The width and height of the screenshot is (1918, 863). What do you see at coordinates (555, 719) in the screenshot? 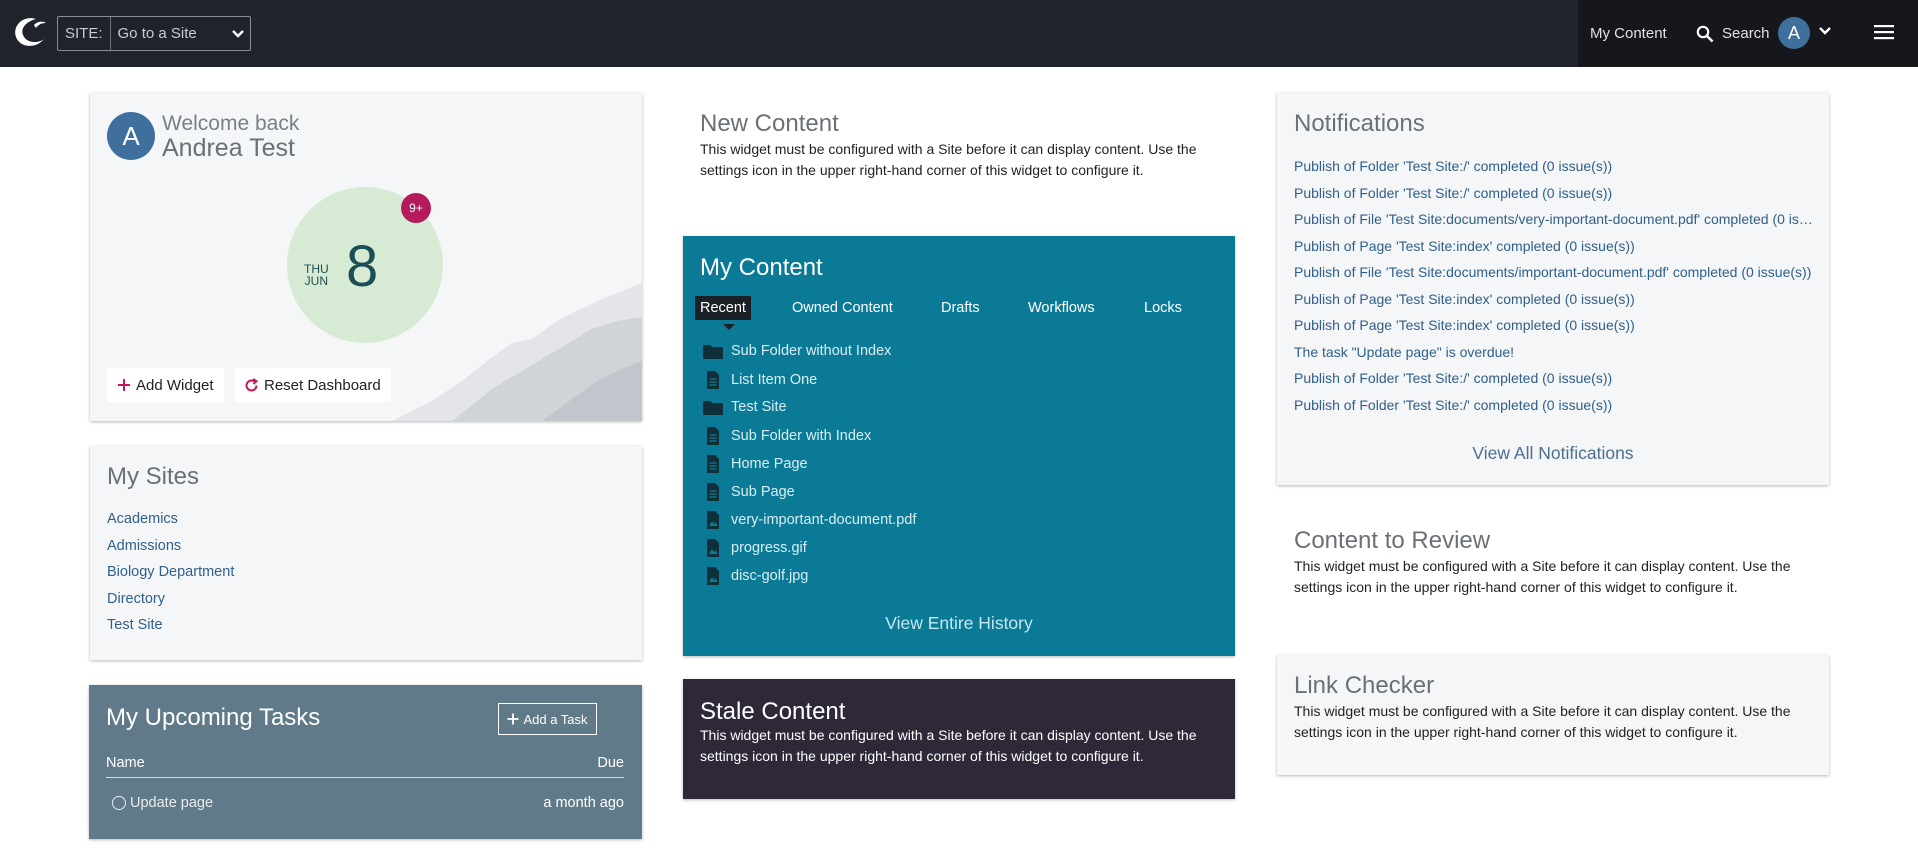
I see `add-task-label: Add a Task` at bounding box center [555, 719].